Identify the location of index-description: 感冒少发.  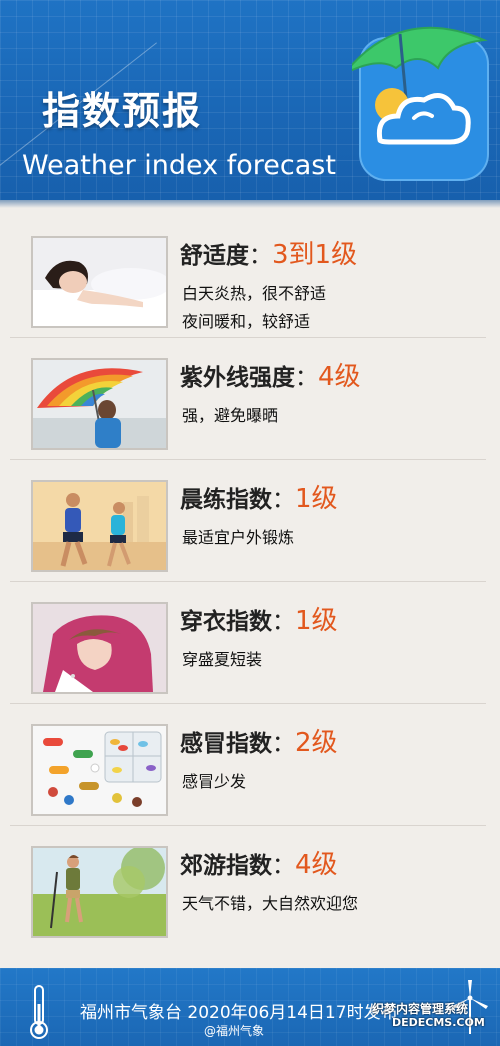
(214, 781).